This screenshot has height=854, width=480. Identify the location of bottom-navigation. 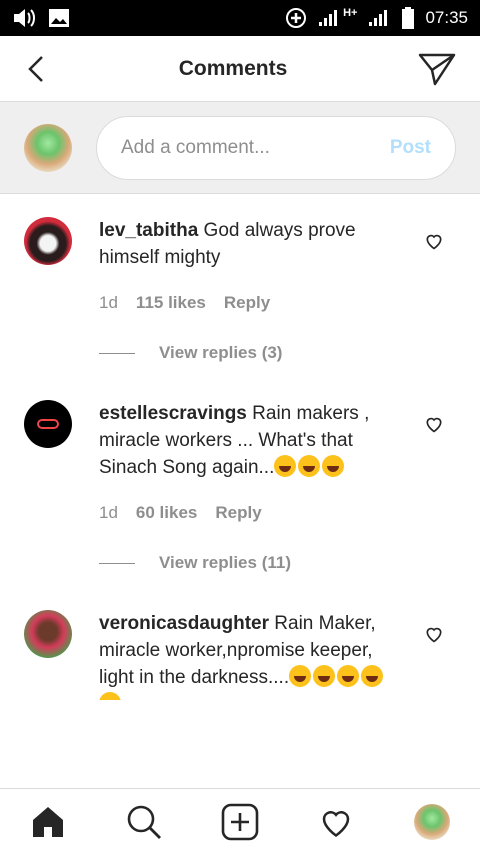
(240, 821).